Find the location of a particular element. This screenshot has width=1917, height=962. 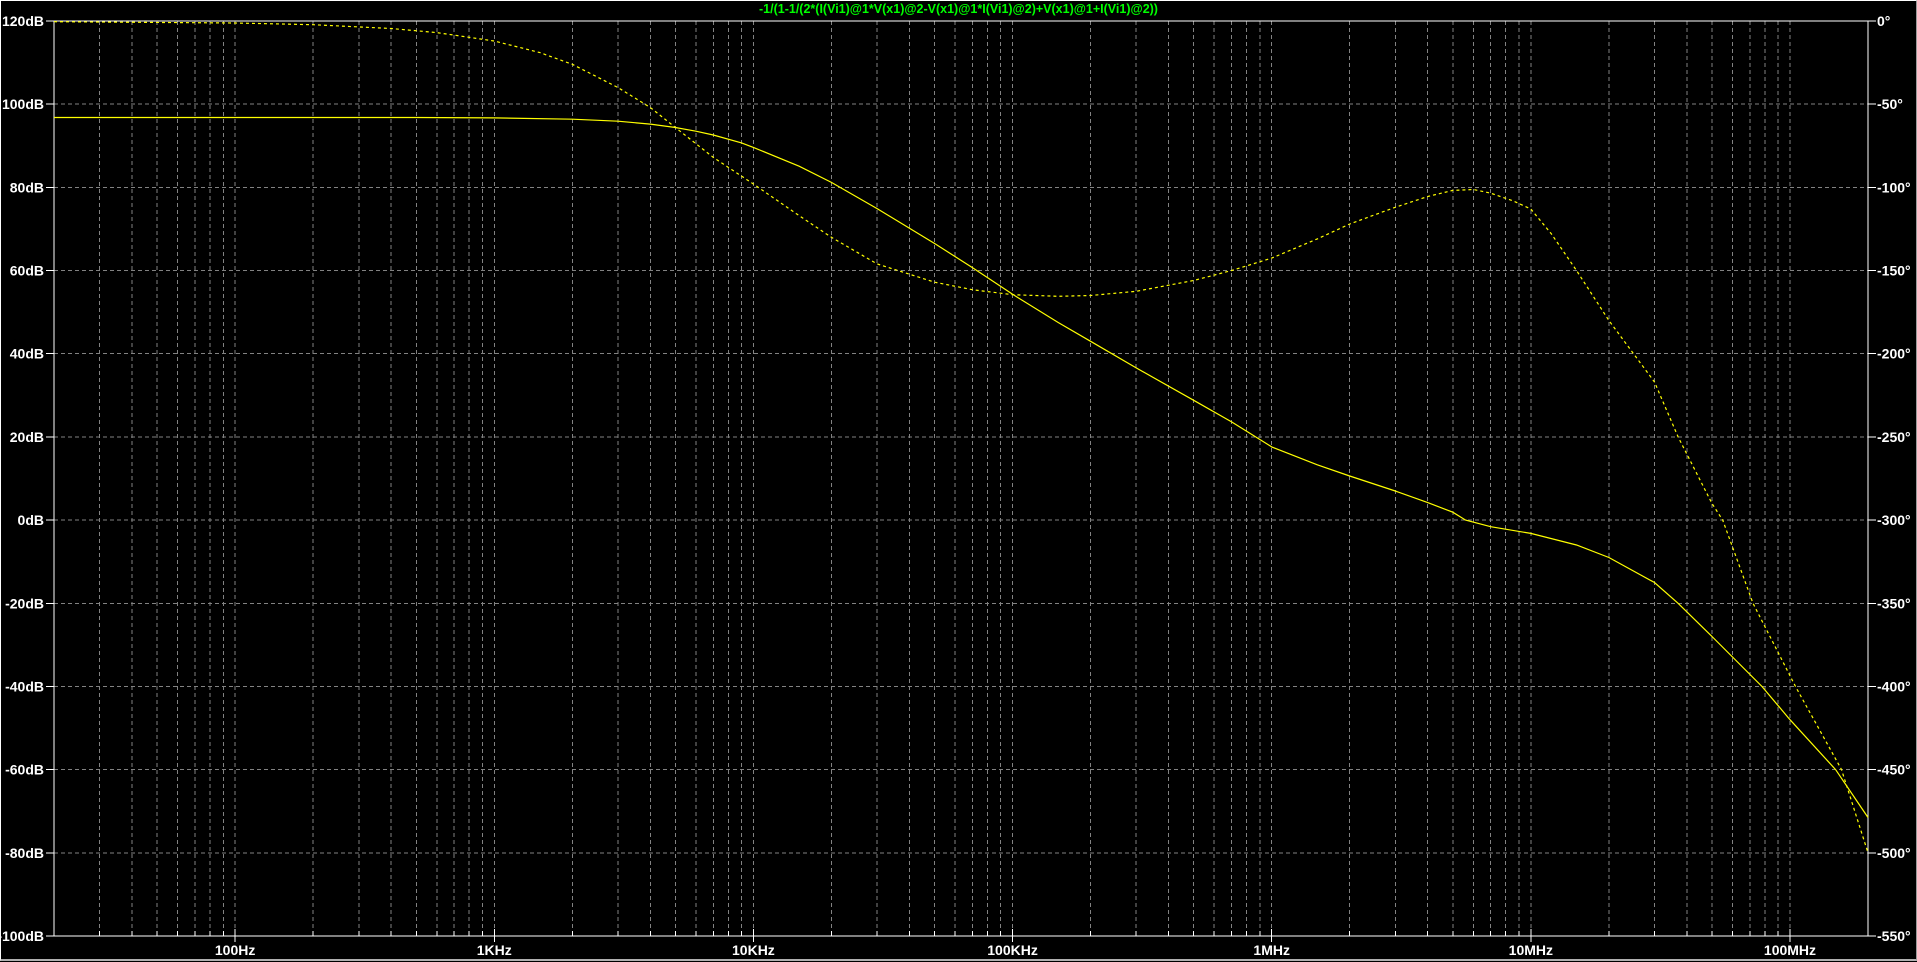

y-left-label: -100dB is located at coordinates (22, 936).